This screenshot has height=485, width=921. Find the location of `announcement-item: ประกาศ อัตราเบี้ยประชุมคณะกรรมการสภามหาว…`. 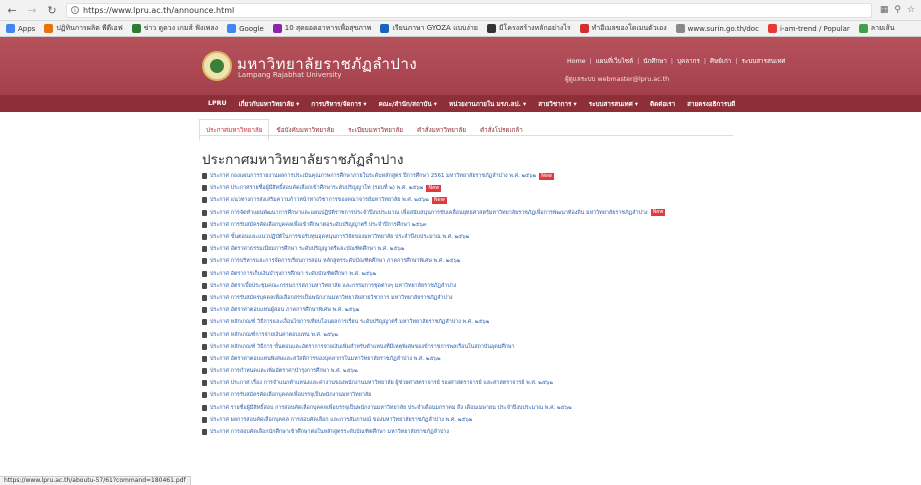

announcement-item: ประกาศ อัตราเบี้ยประชุมคณะกรรมการสภามหาว… is located at coordinates (482, 286).